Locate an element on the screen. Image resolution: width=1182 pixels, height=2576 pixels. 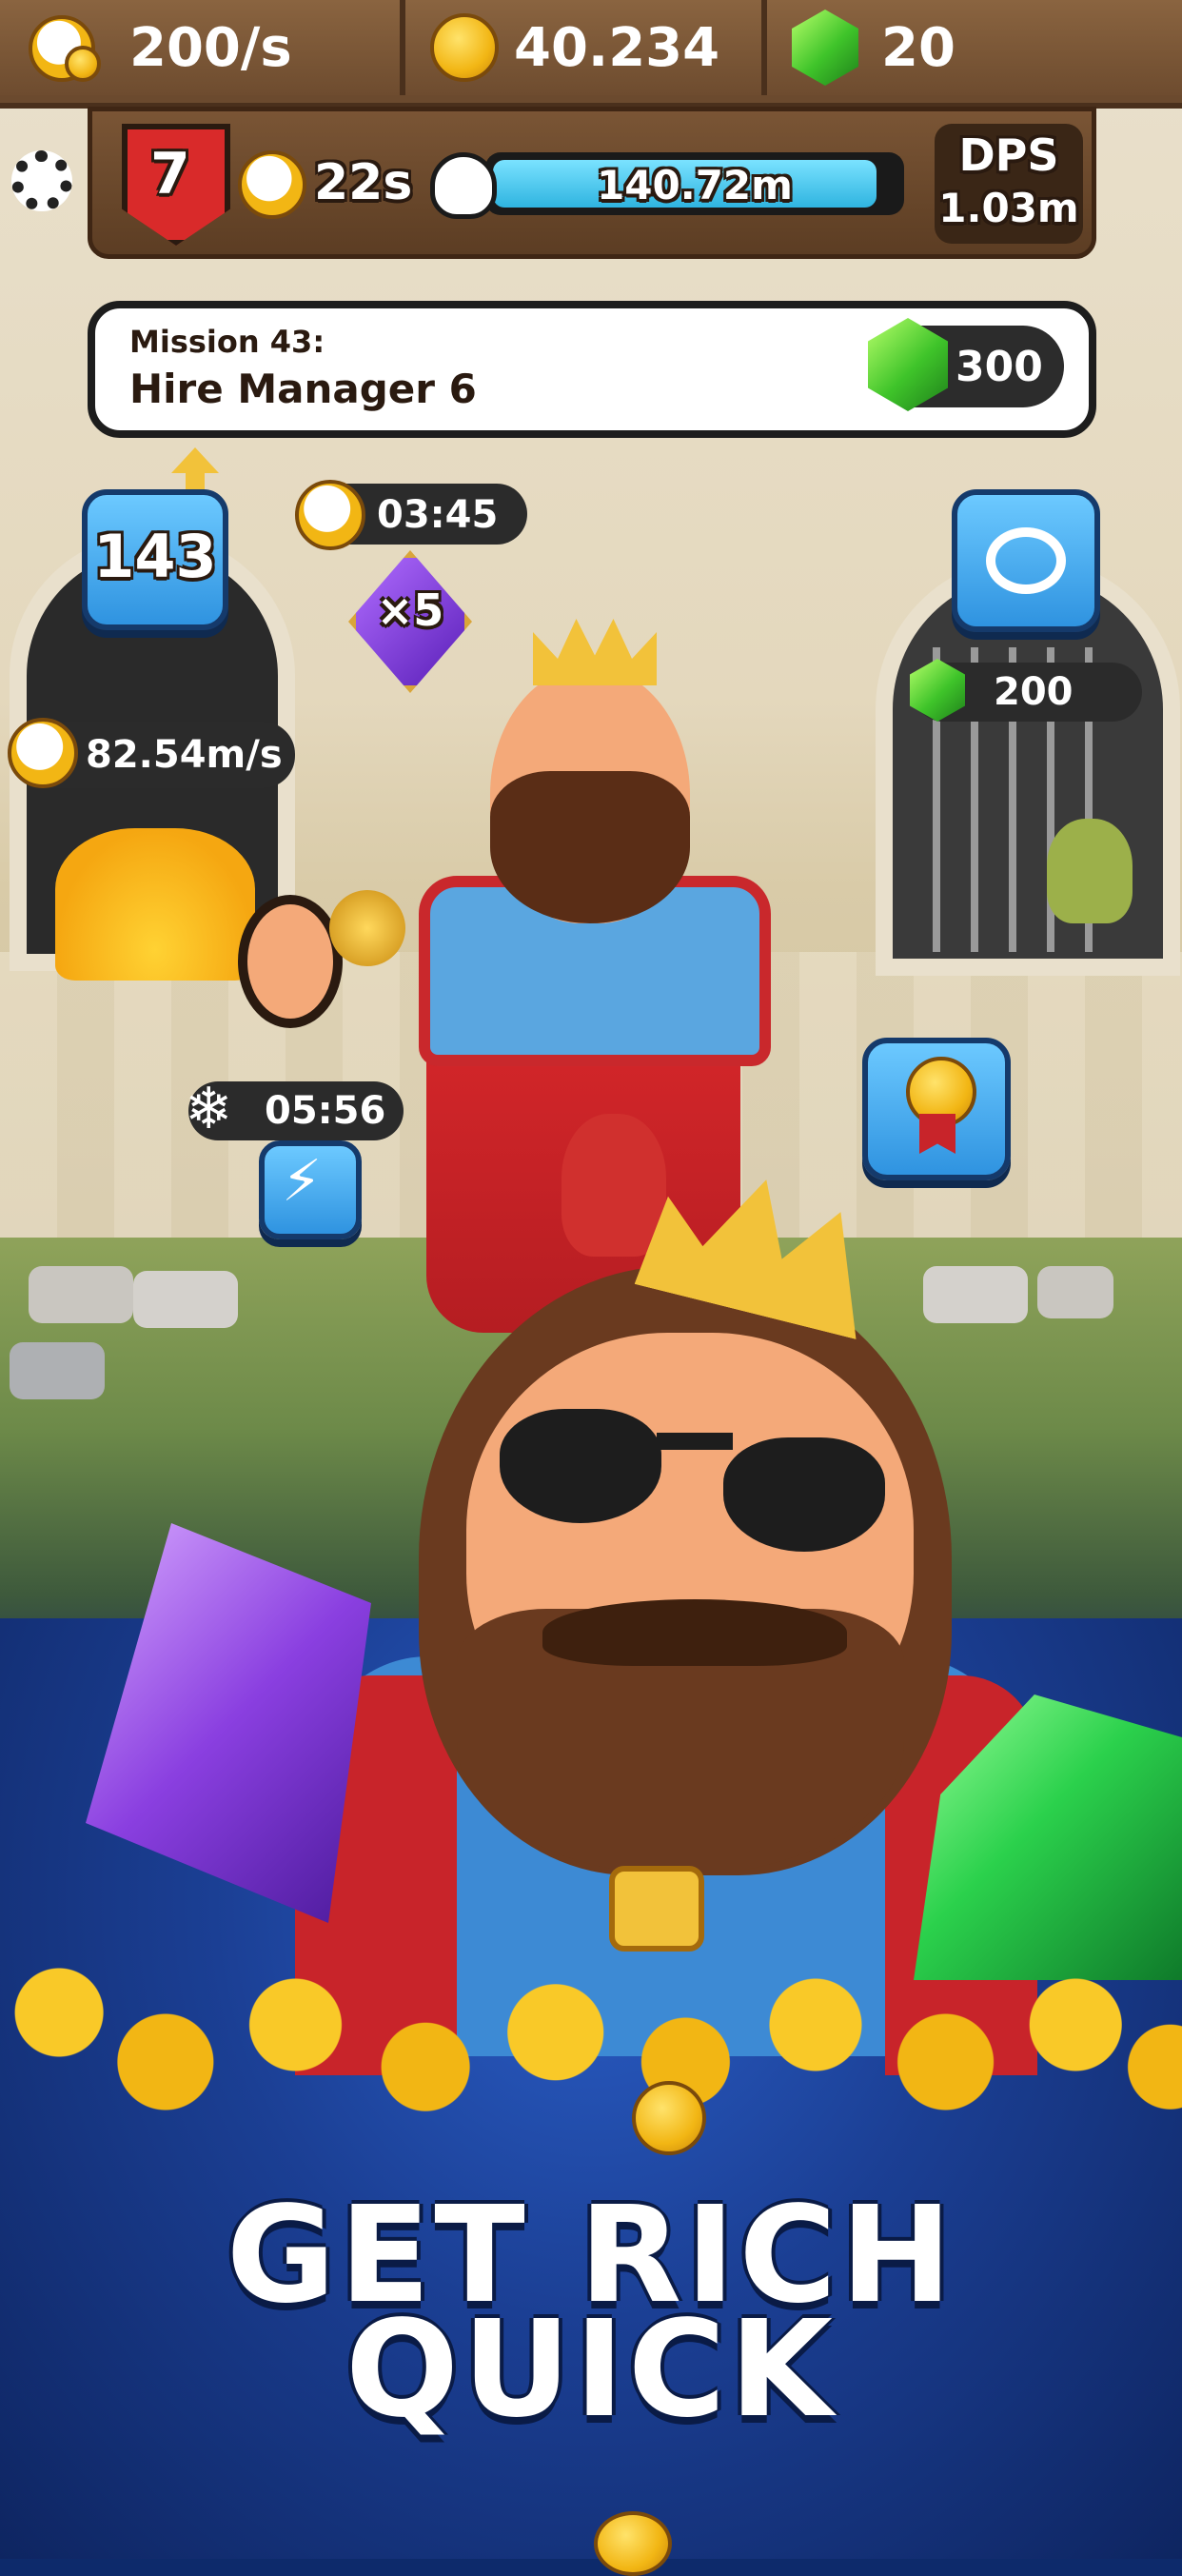
promo-headline: GET RICH QUICK is located at coordinates (591, 2318).